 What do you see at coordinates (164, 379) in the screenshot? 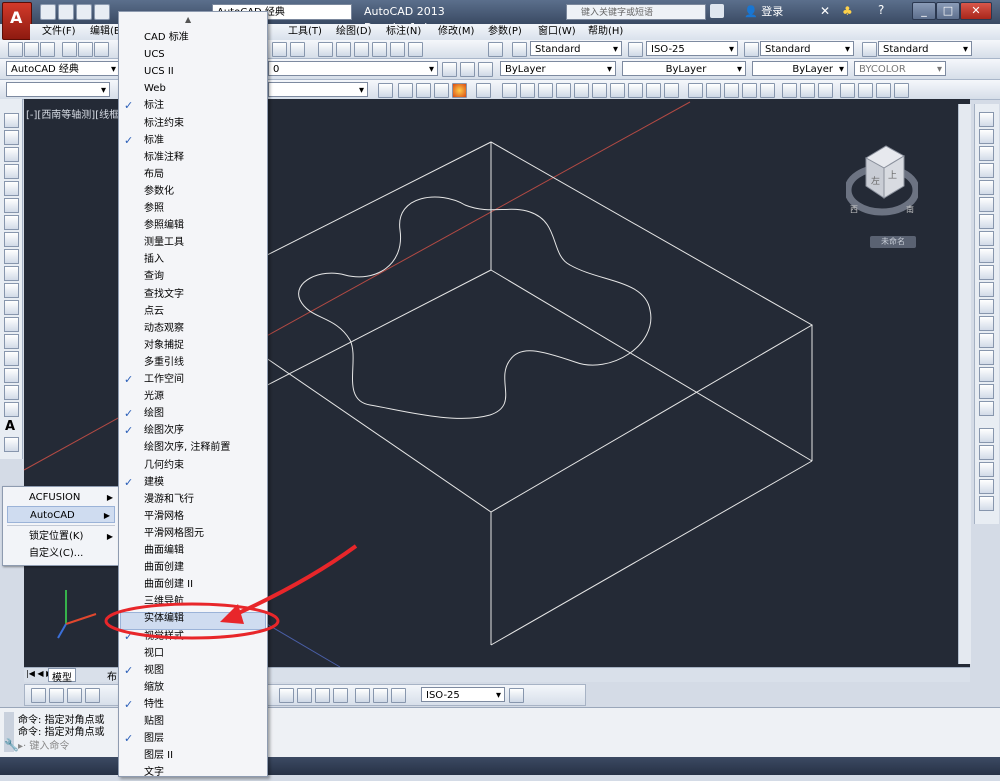
I see `toolbar-menu-item: 工作空间` at bounding box center [164, 379].